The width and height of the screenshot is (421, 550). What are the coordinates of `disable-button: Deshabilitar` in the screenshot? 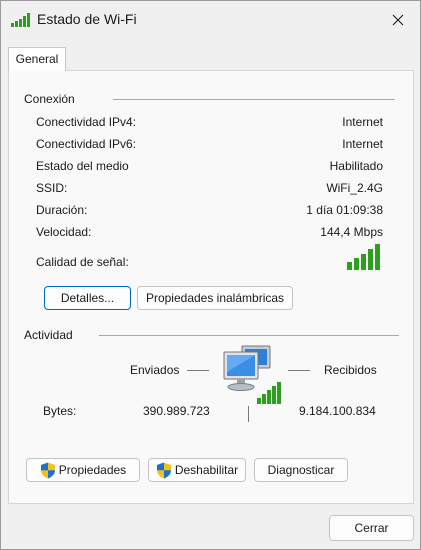 It's located at (197, 470).